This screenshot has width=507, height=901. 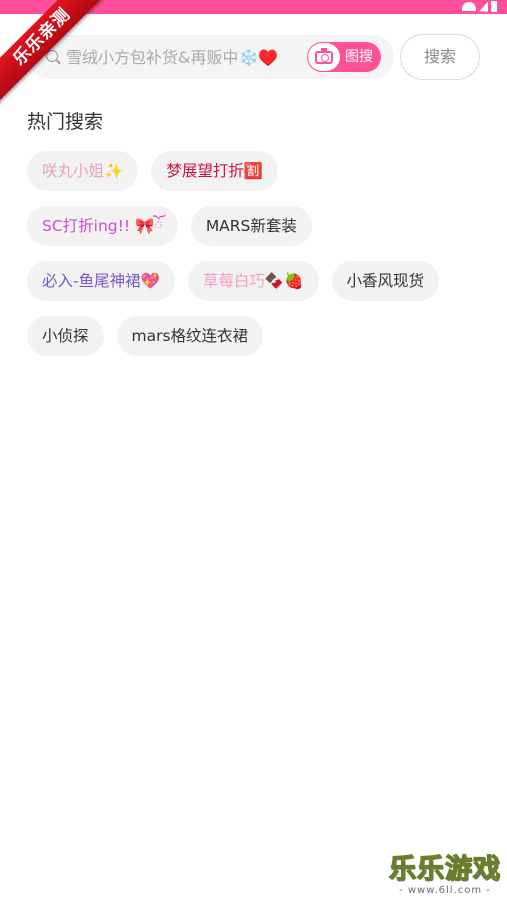 I want to click on tag-row: 必入-鱼尾神裙💖 草莓白巧🍫🍓 小香风现货, so click(x=257, y=281).